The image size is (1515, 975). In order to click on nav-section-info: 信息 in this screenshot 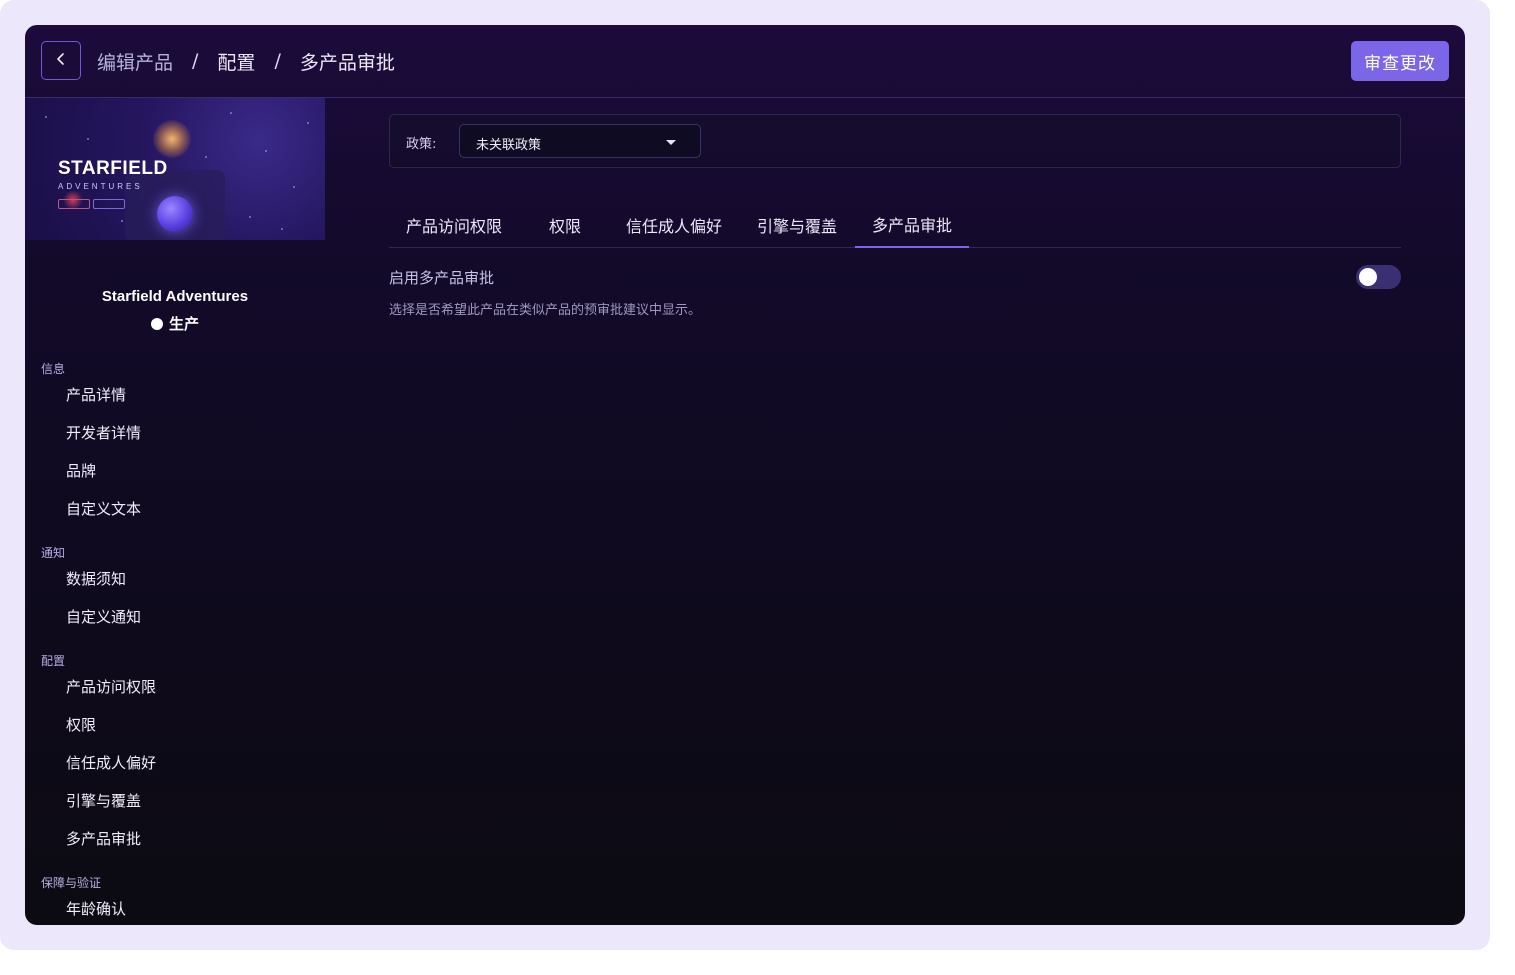, I will do `click(53, 369)`.